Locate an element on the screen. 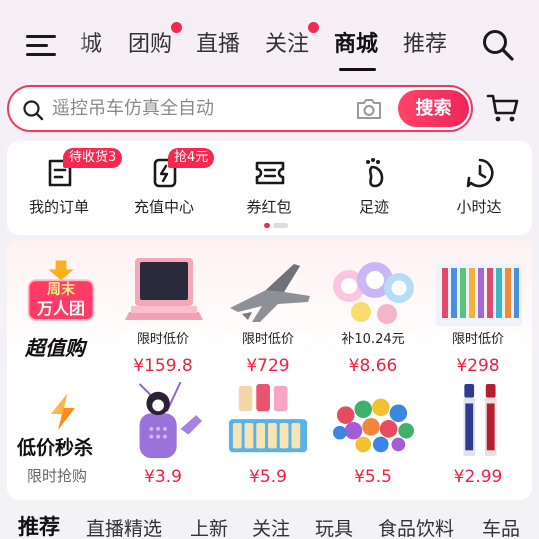  category-tab-food-drinks: 食品饮料 is located at coordinates (416, 527).